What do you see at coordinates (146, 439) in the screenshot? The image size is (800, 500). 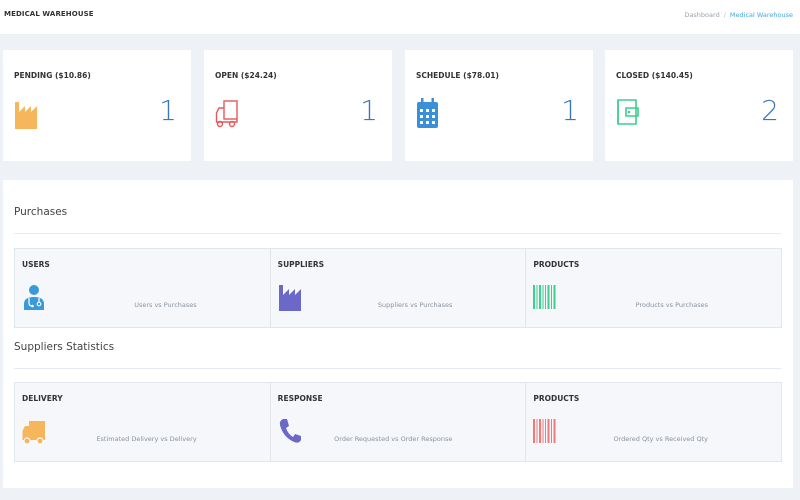 I see `cell-description: Estimated Delivery vs Delivery` at bounding box center [146, 439].